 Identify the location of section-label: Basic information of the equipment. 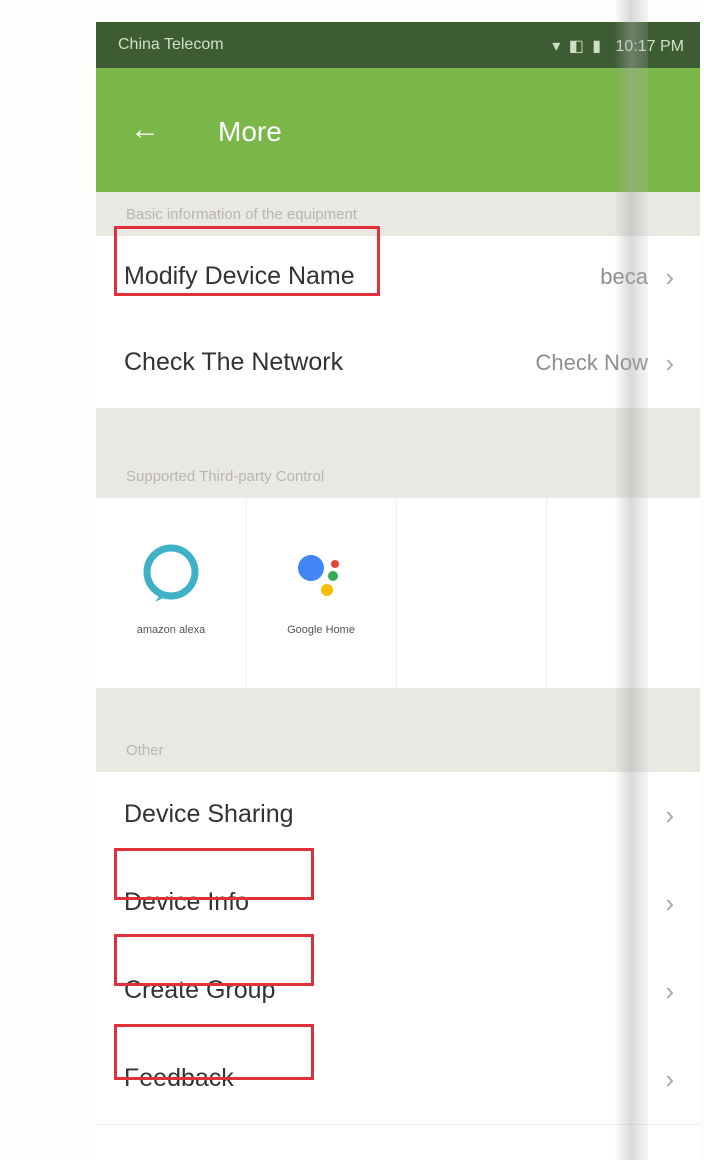
(241, 214).